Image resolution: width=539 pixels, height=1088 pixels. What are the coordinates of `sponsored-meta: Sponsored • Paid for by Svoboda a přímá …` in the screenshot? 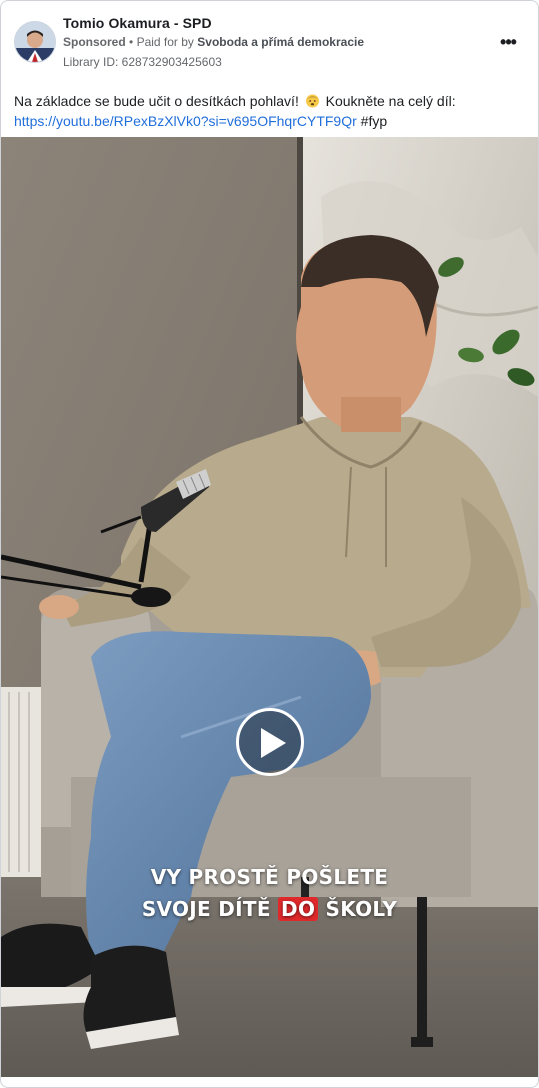 It's located at (213, 42).